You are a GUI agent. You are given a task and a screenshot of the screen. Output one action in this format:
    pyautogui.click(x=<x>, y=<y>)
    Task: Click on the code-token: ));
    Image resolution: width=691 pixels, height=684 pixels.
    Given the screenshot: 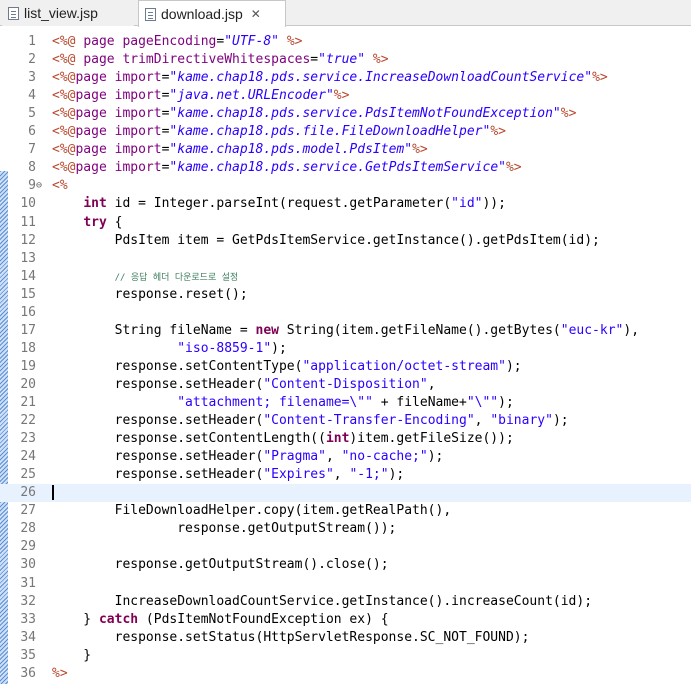 What is the action you would take?
    pyautogui.click(x=494, y=204)
    